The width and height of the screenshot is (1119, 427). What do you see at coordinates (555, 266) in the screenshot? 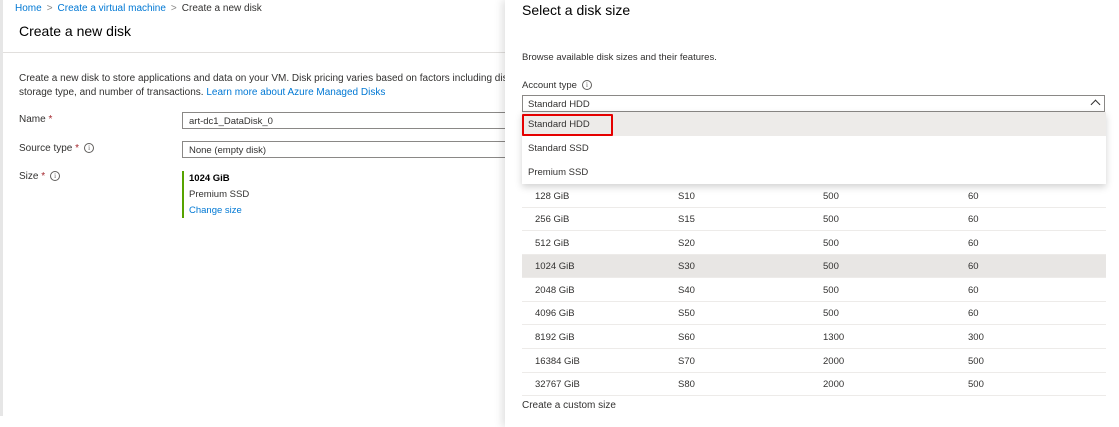
I see `size-cell: 1024 GiB` at bounding box center [555, 266].